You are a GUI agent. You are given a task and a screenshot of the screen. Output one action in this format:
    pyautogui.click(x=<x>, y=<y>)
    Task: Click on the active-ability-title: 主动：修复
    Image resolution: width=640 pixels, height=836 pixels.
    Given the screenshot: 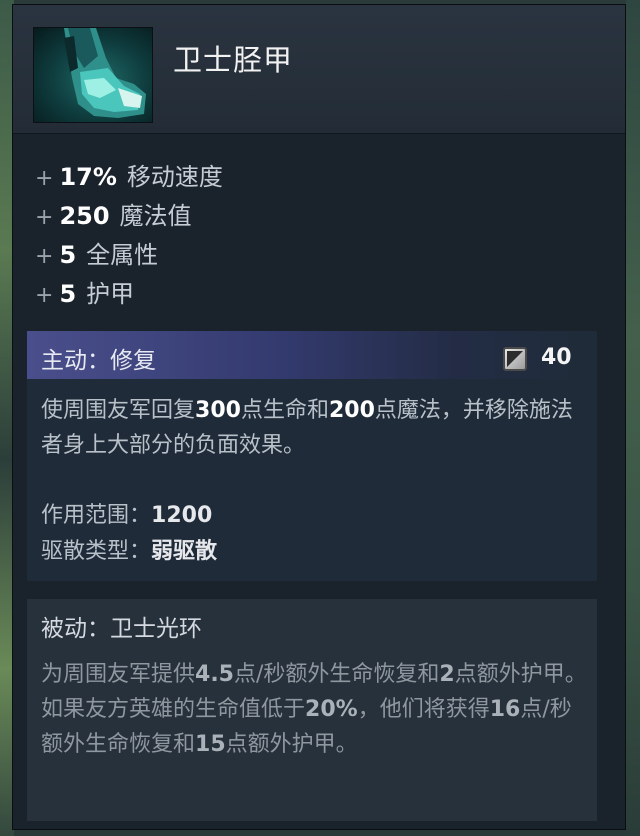 What is the action you would take?
    pyautogui.click(x=98, y=361)
    